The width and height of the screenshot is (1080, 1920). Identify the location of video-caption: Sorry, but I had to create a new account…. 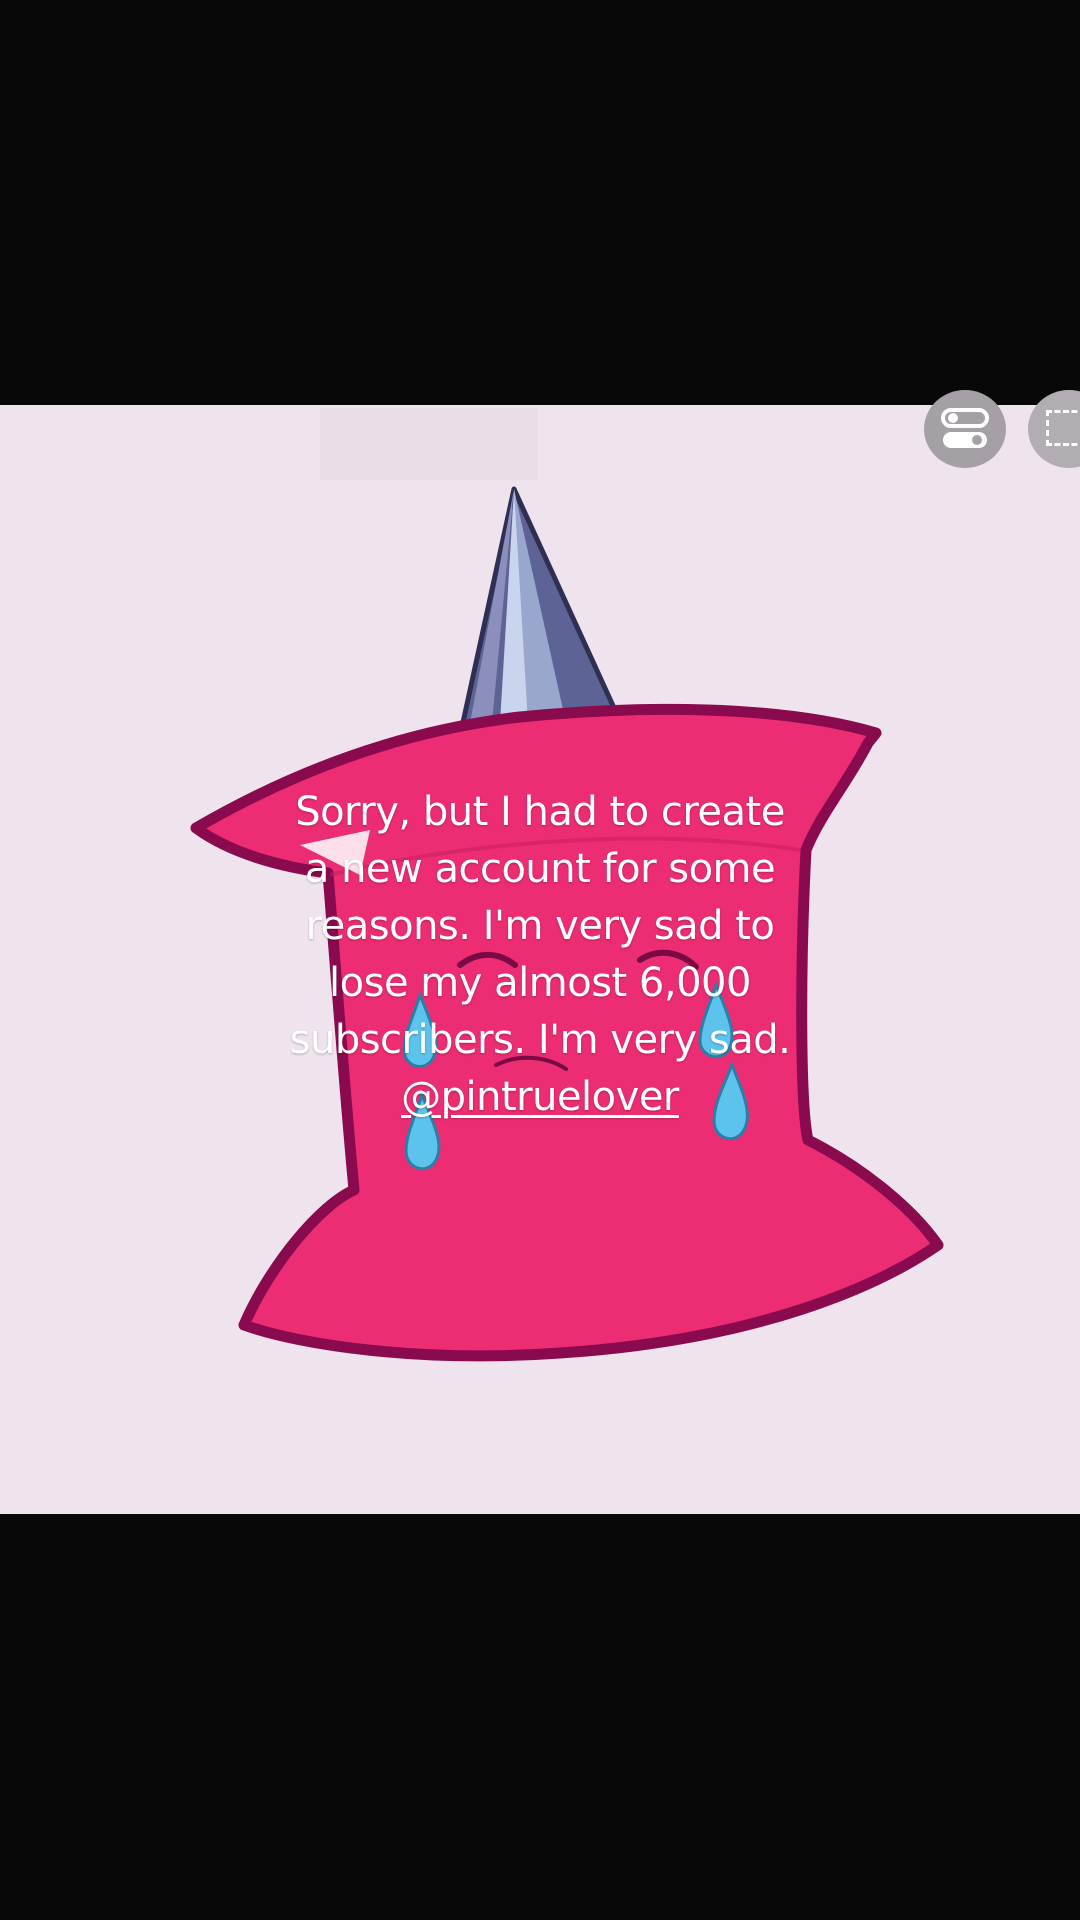
(540, 955).